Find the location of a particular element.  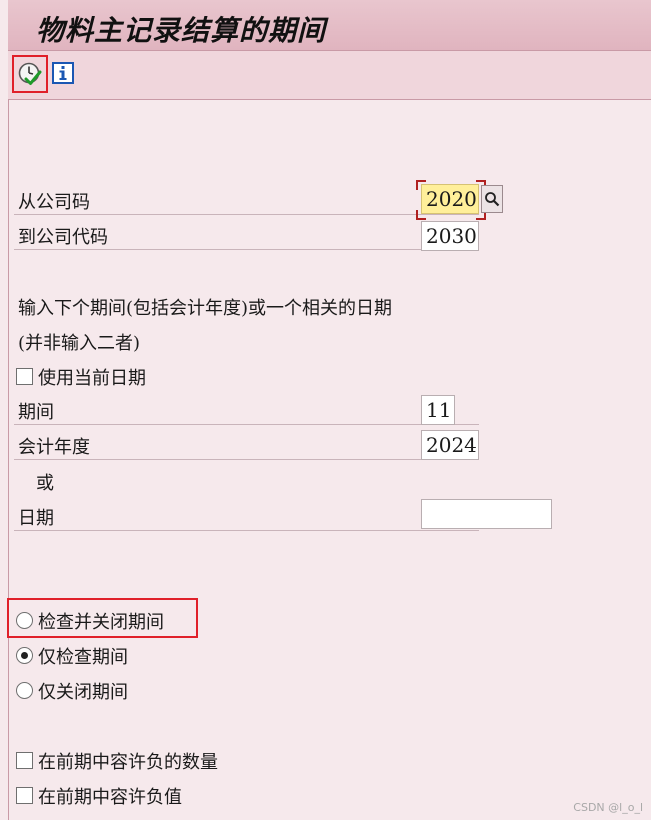

use-current-date-checkbox is located at coordinates (24, 376).